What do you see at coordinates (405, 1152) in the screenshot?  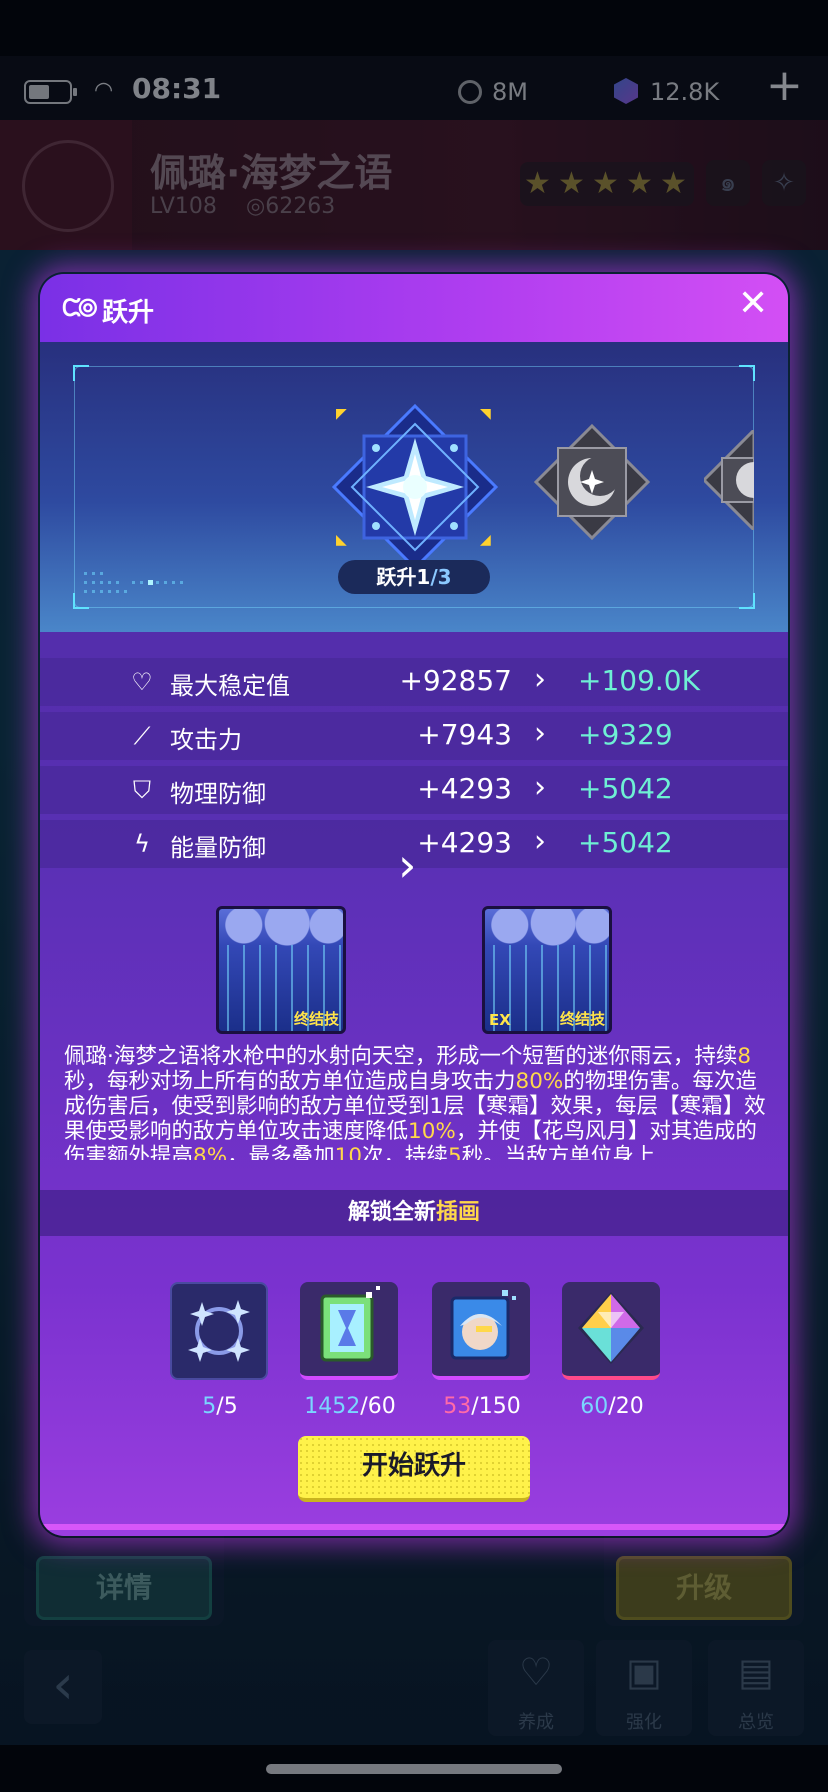 I see `description-text: 次，持续` at bounding box center [405, 1152].